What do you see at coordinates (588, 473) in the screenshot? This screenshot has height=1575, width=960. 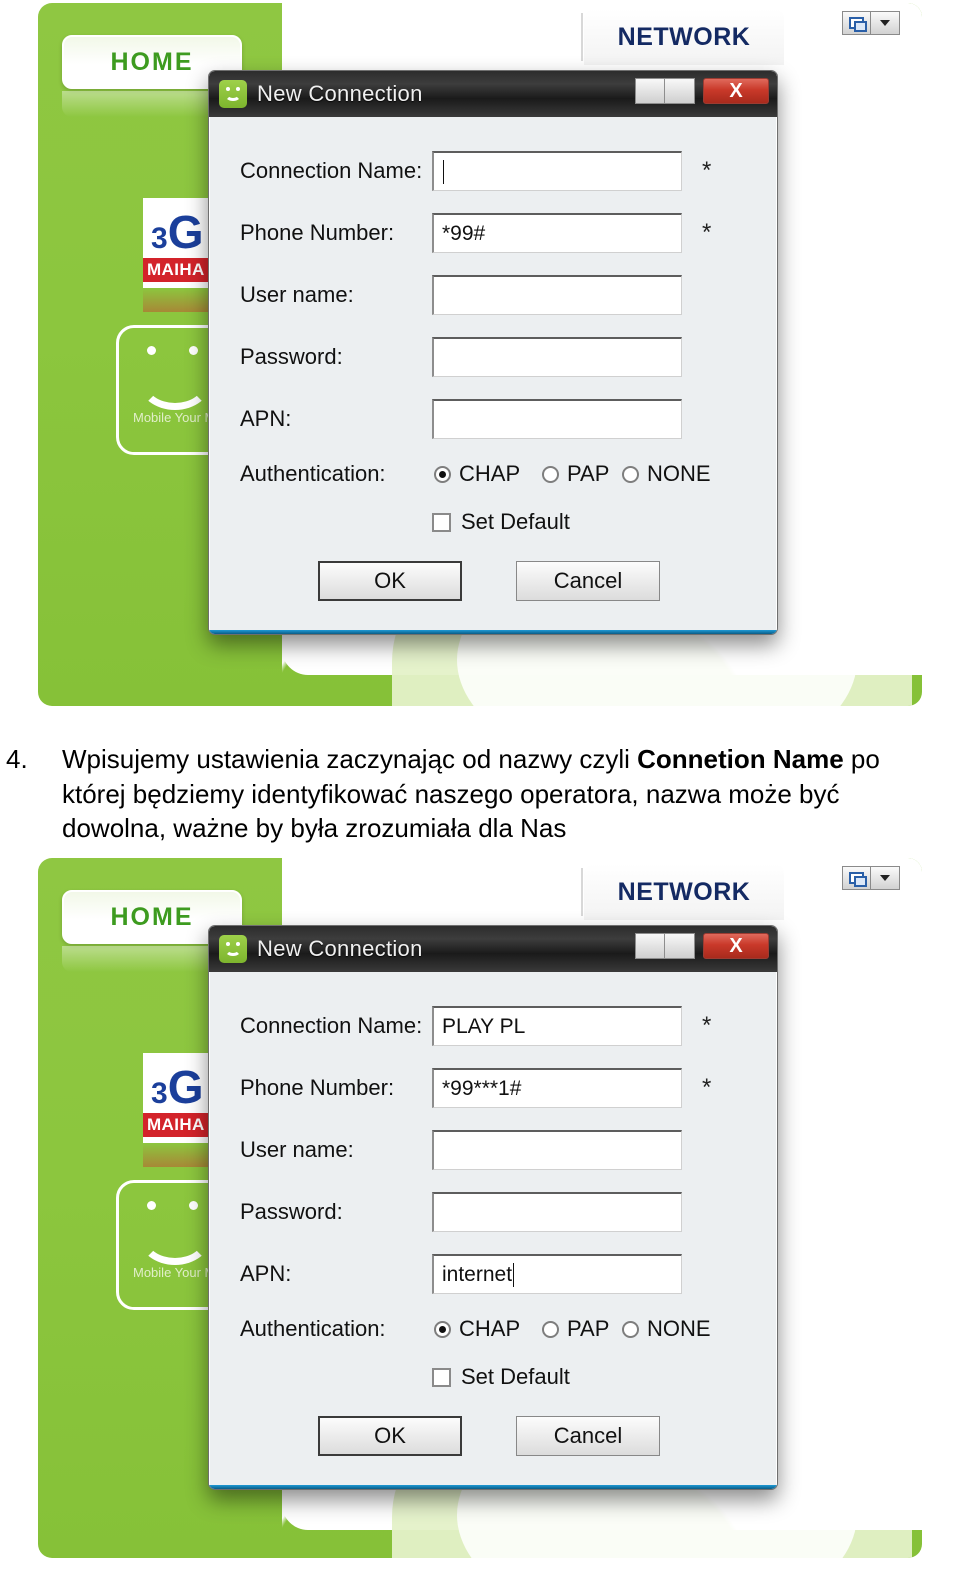 I see `radio-pap-label: PAP` at bounding box center [588, 473].